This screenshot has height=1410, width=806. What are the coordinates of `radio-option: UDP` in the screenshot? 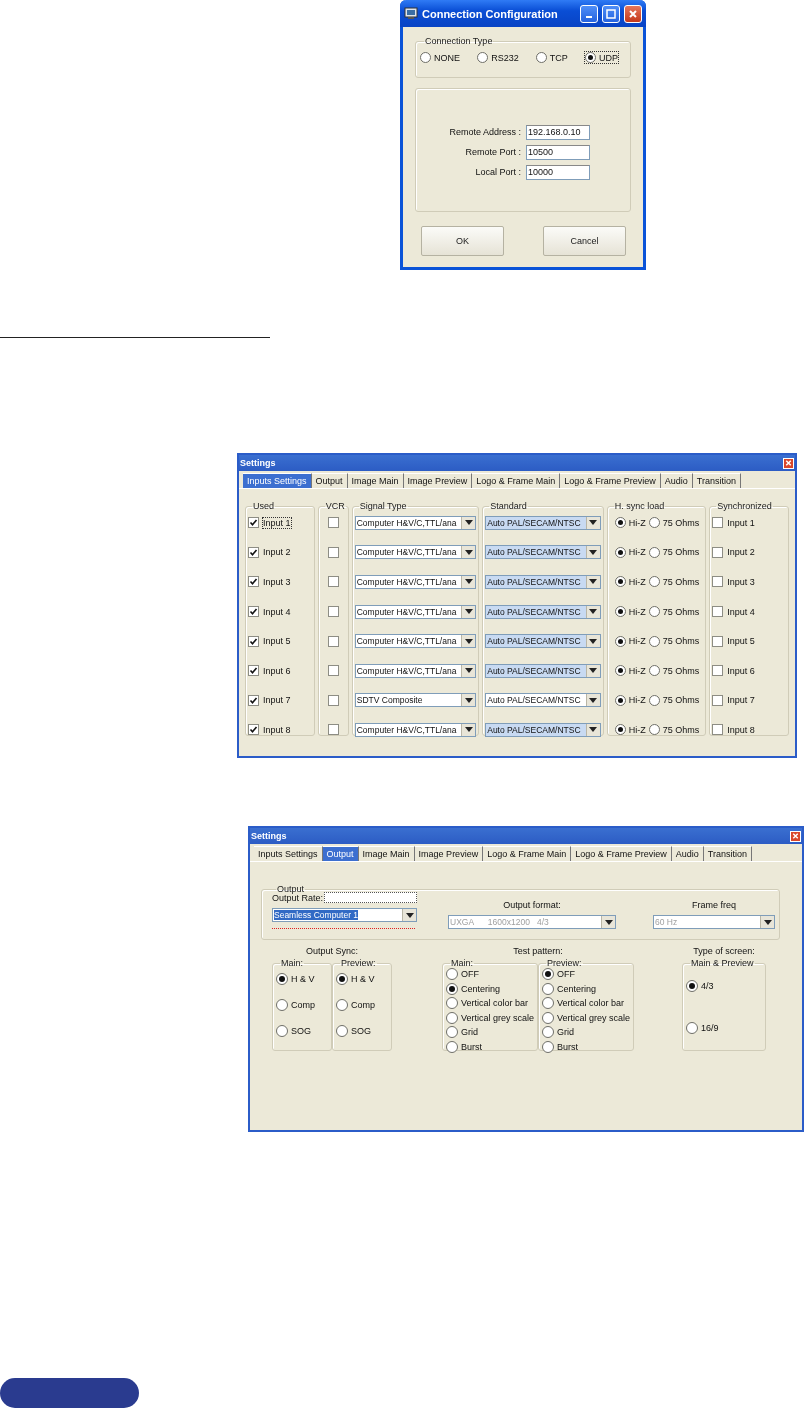 It's located at (601, 57).